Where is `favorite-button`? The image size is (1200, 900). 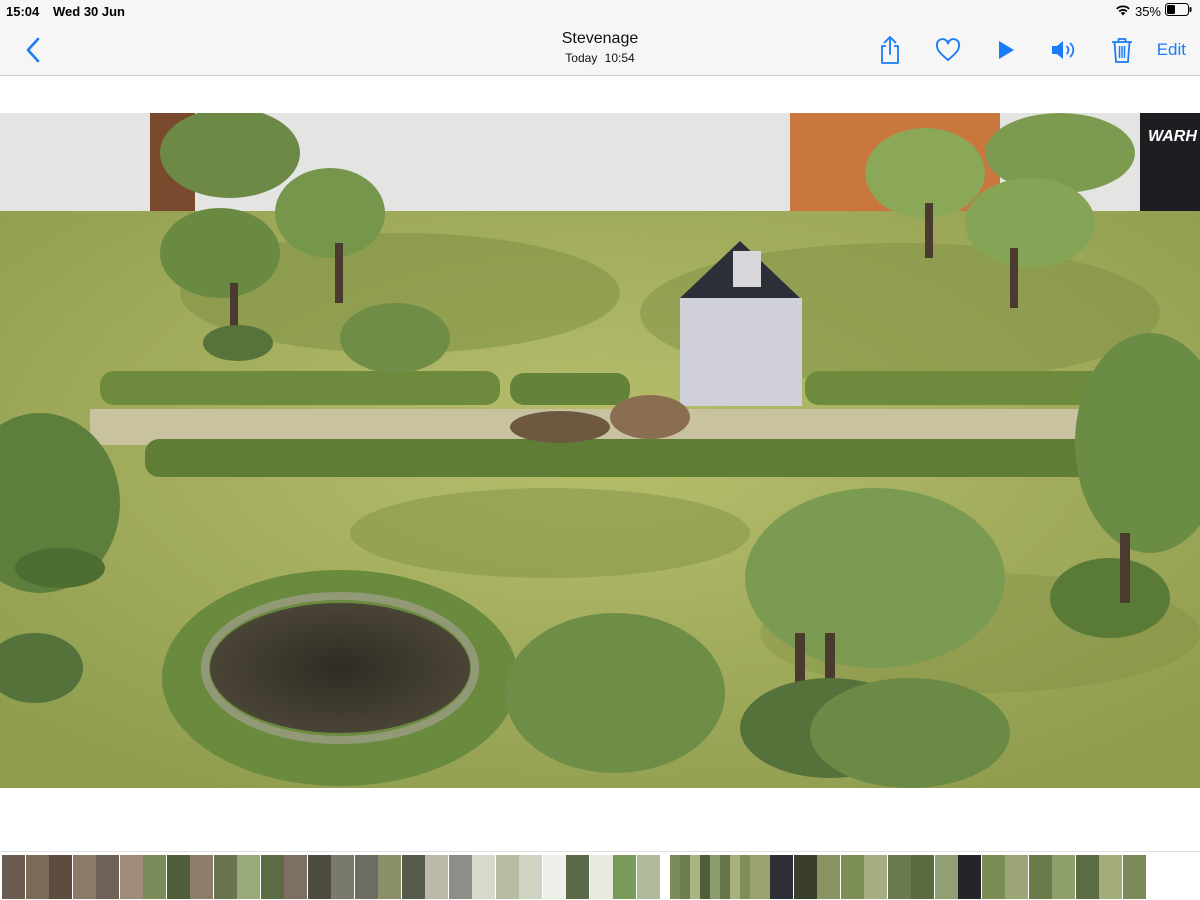
favorite-button is located at coordinates (948, 50).